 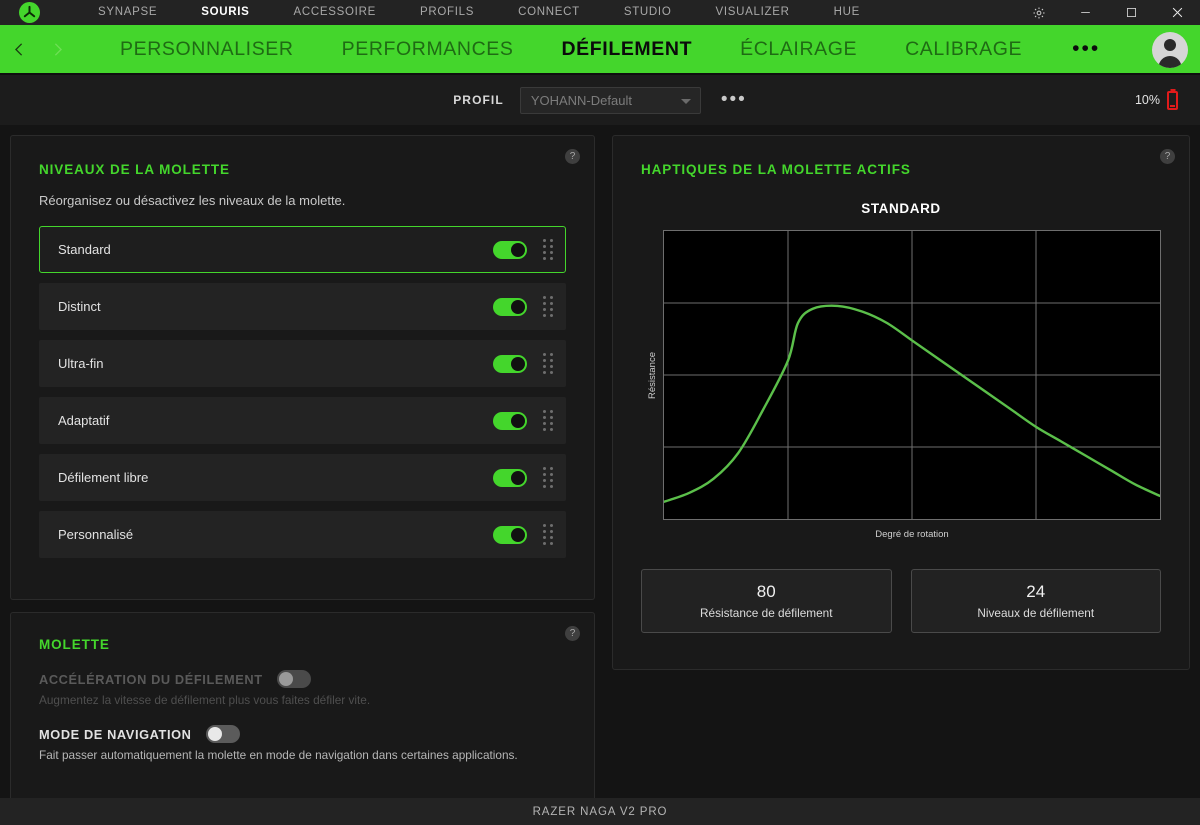 I want to click on scroll-levels-value: 24, so click(x=1036, y=591).